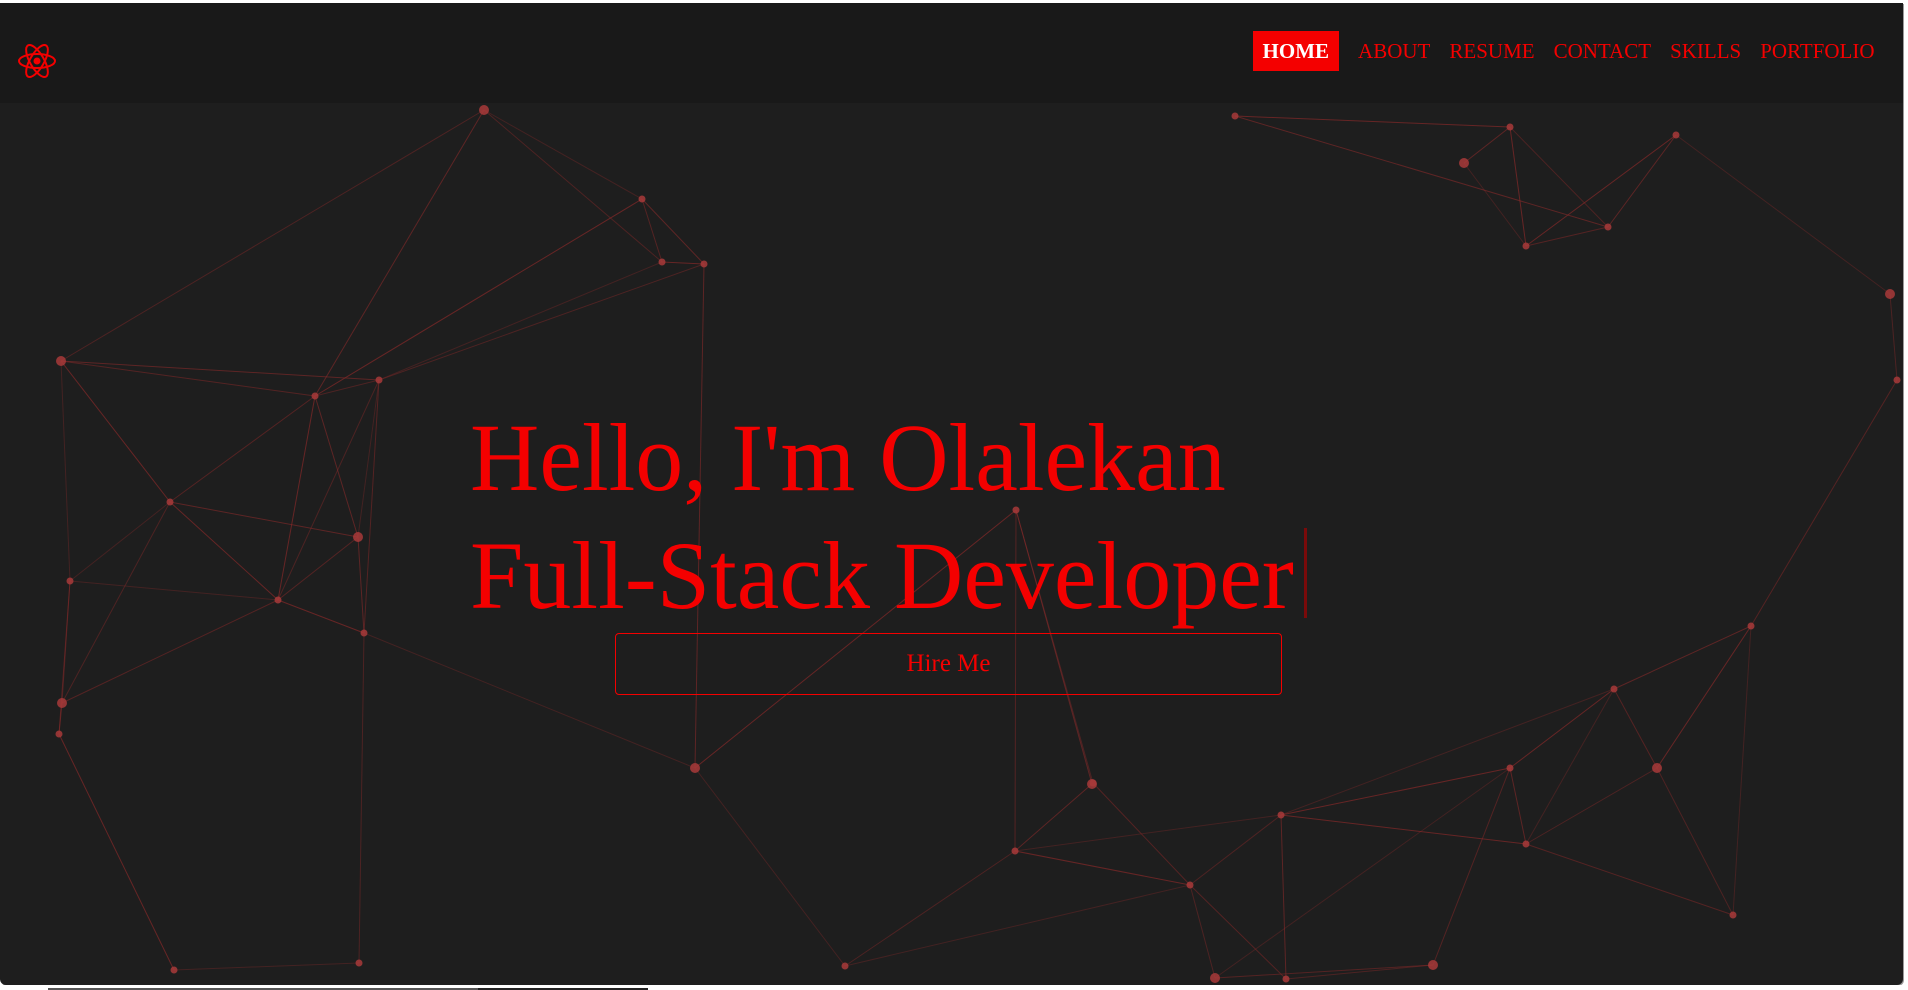 This screenshot has width=1908, height=990. Describe the element at coordinates (1394, 51) in the screenshot. I see `nav-item-about: ABOUT` at that location.